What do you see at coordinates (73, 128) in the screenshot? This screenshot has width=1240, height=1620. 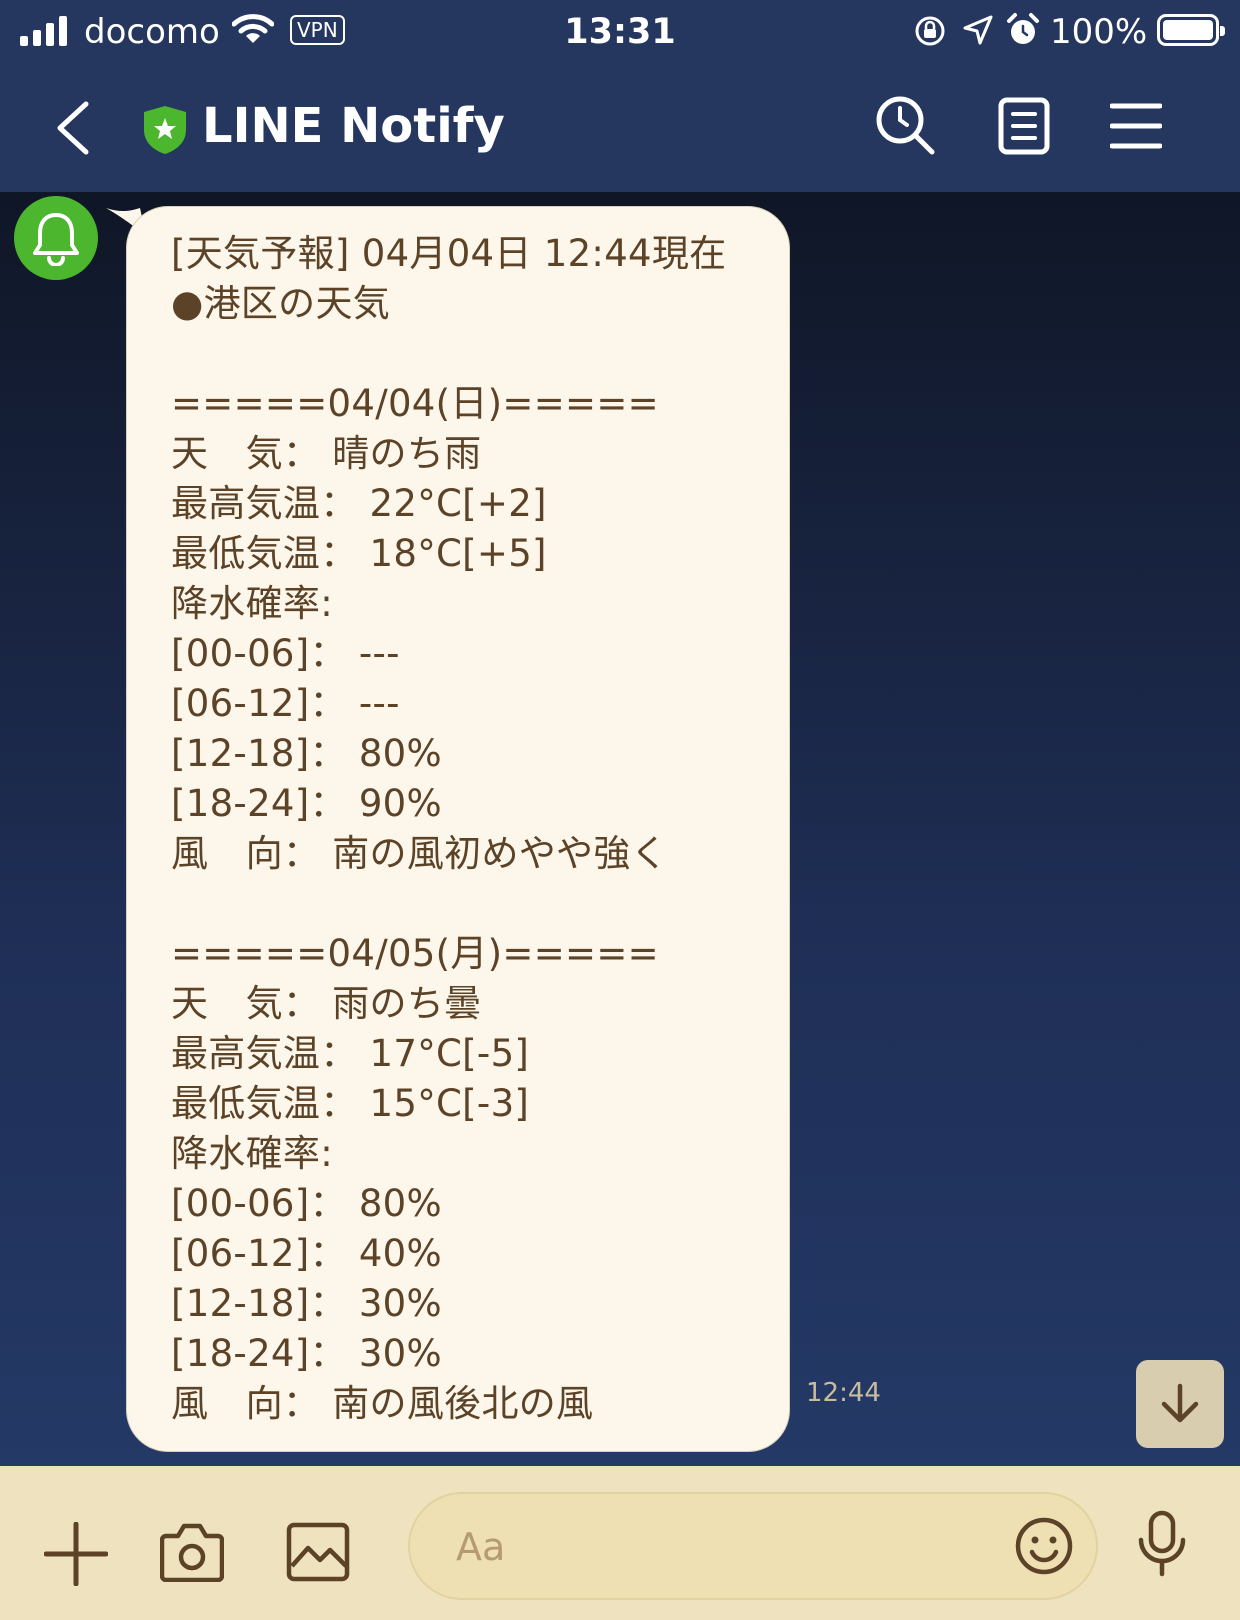 I see `back-icon` at bounding box center [73, 128].